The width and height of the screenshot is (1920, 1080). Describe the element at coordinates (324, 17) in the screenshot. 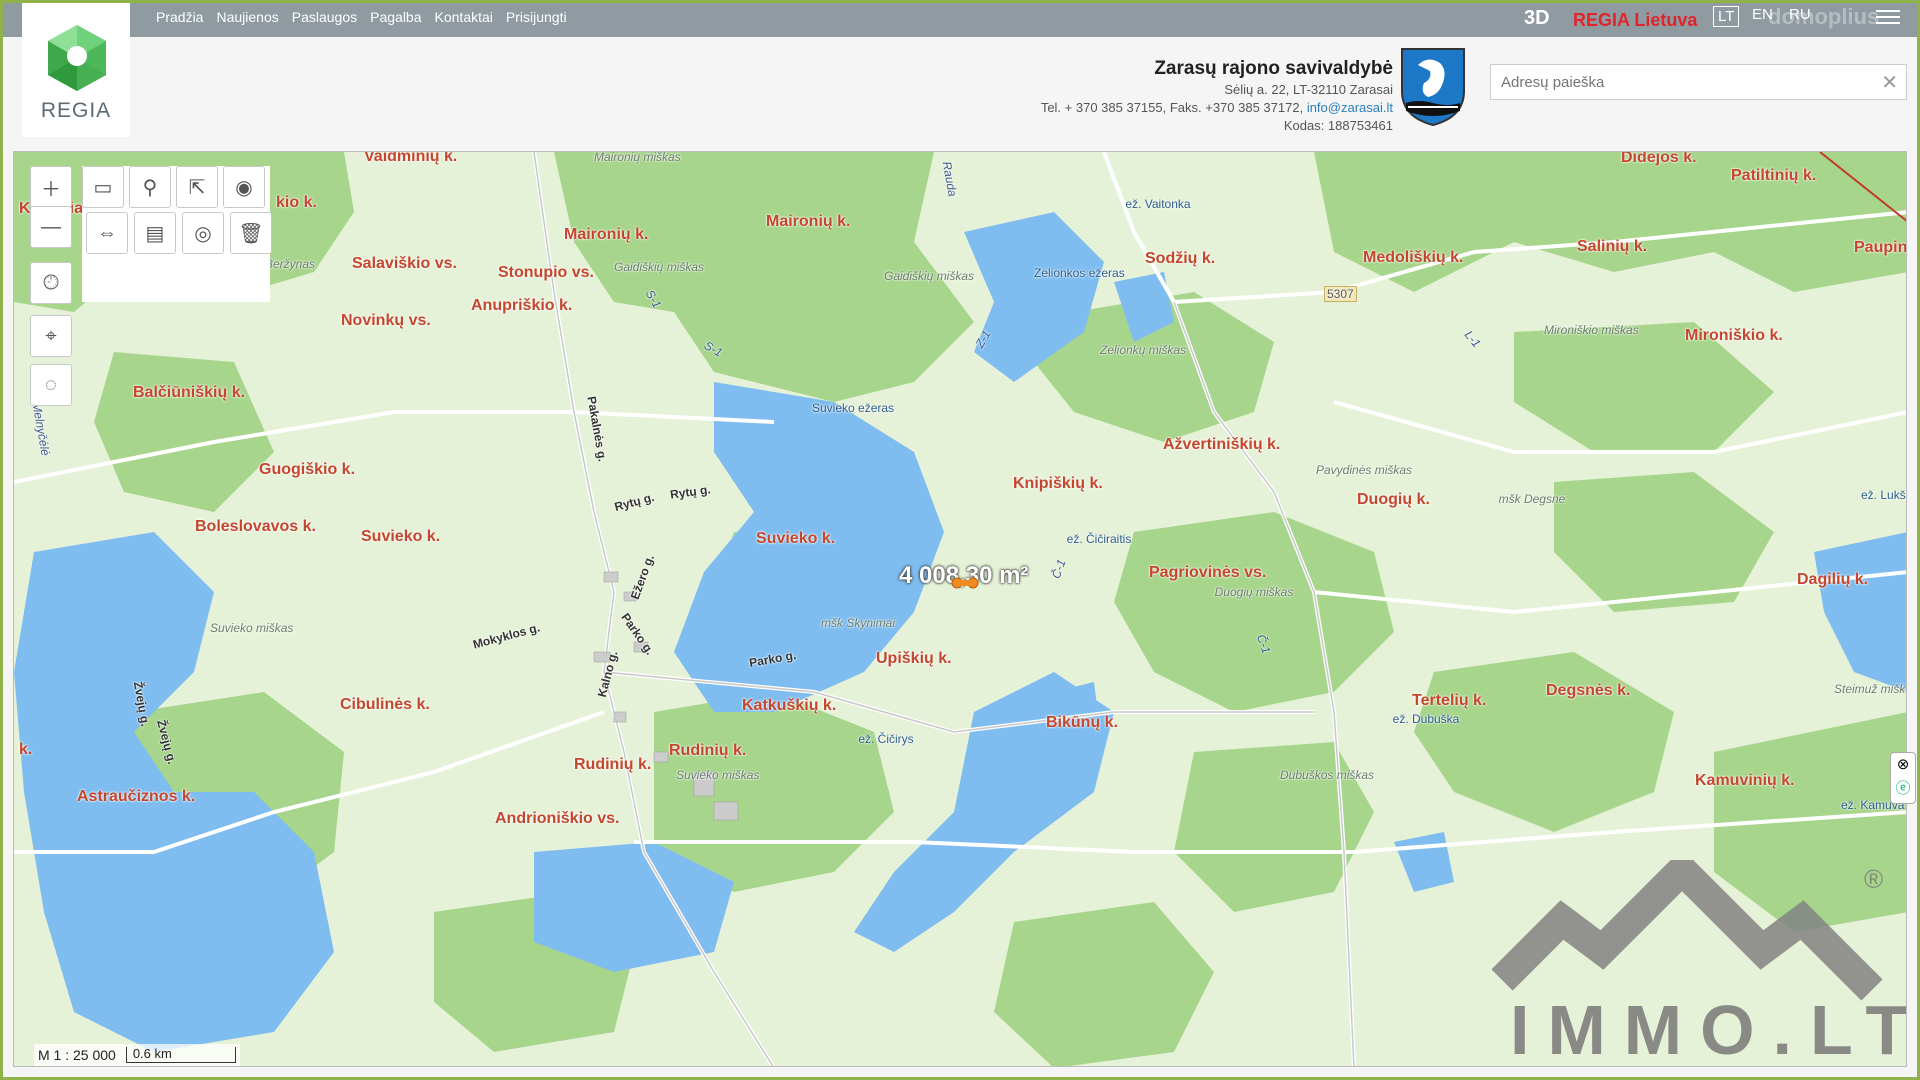

I see `nav-paslaugos: Paslaugos` at that location.